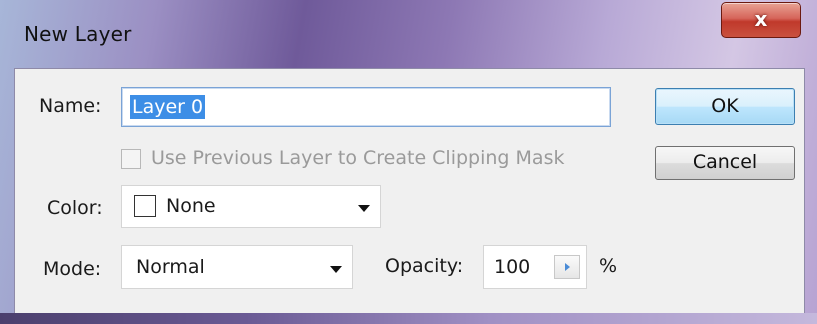 This screenshot has width=817, height=324. Describe the element at coordinates (191, 206) in the screenshot. I see `color-value: None` at that location.